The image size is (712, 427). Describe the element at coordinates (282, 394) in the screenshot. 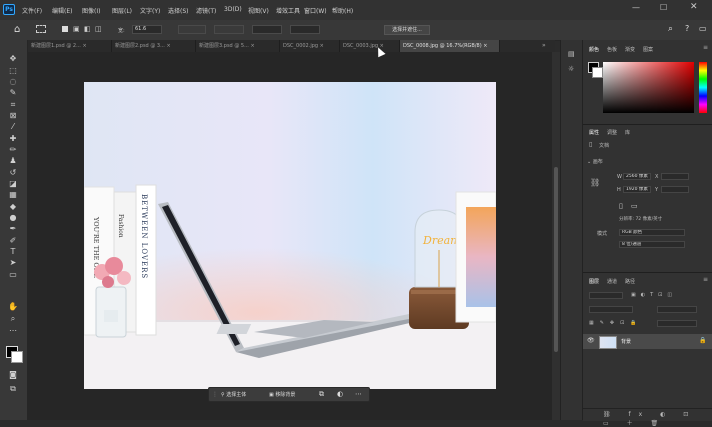

I see `remove-background-button: ▣ 移除背景` at that location.